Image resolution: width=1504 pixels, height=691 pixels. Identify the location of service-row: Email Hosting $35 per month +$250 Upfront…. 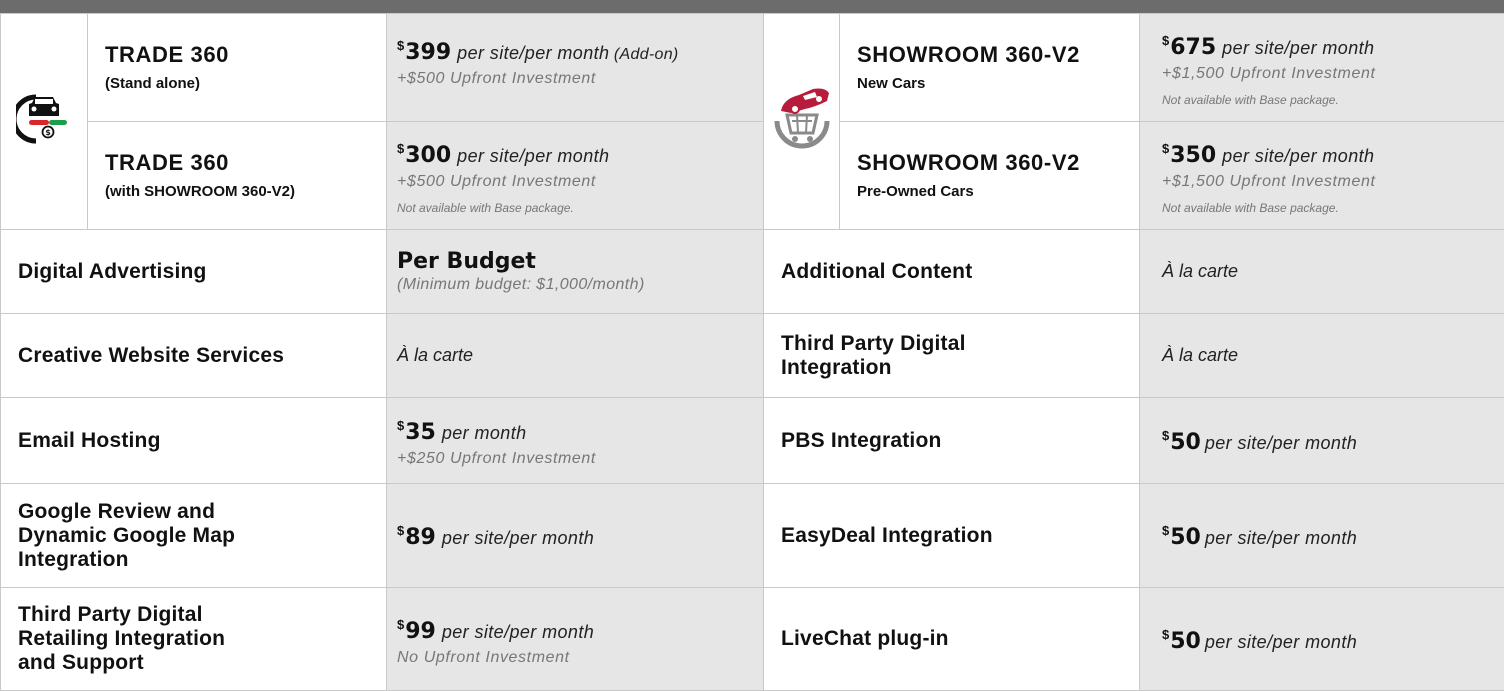
(752, 441).